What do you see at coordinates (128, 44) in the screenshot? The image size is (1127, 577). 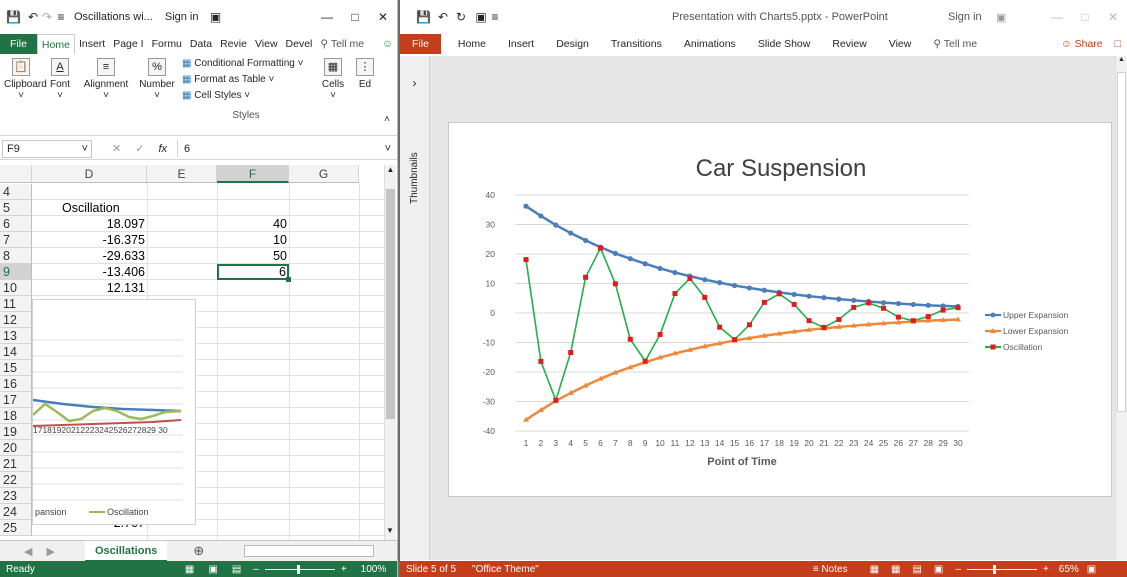 I see `tab-page-layout: Page I` at bounding box center [128, 44].